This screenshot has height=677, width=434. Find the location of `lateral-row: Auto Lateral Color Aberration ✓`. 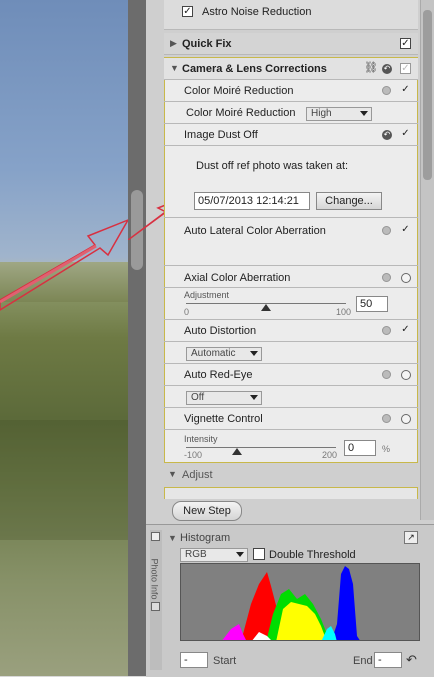

lateral-row: Auto Lateral Color Aberration ✓ is located at coordinates (291, 242).